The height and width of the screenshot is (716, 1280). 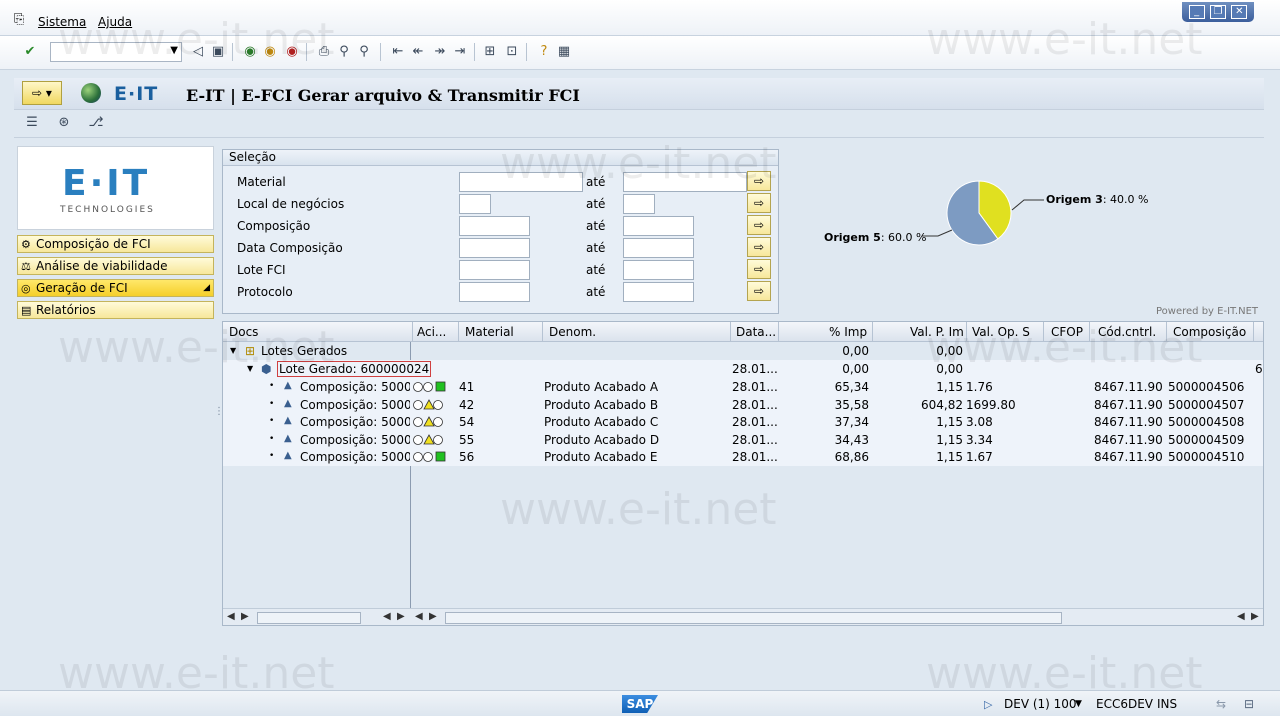 I want to click on print-icon: ⎙, so click(x=324, y=52).